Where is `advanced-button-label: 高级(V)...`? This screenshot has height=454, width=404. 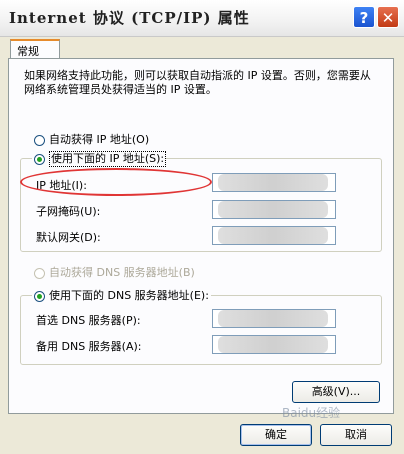
advanced-button-label: 高级(V)... is located at coordinates (336, 391).